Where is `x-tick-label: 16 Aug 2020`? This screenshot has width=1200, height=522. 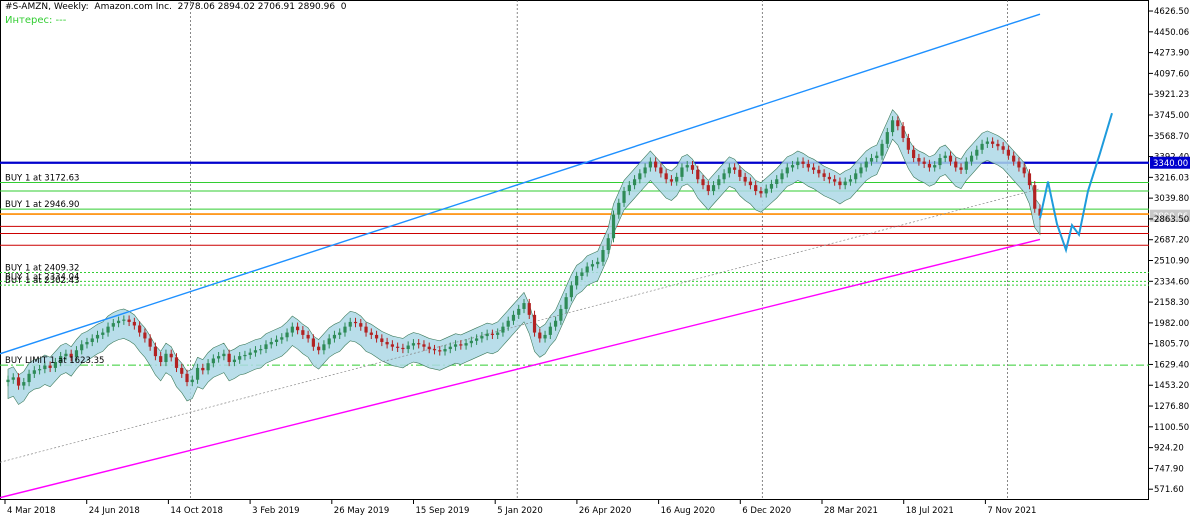
x-tick-label: 16 Aug 2020 is located at coordinates (688, 511).